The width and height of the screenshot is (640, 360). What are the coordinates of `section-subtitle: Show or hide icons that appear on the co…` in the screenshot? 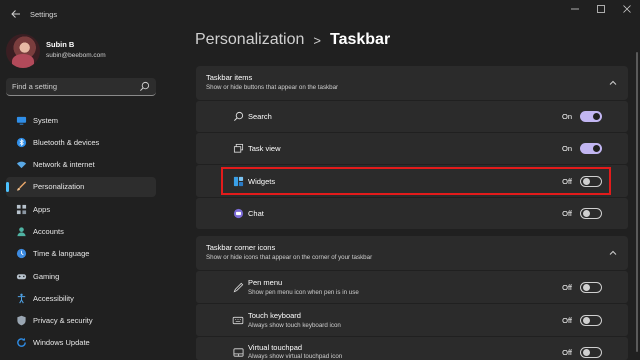 It's located at (289, 257).